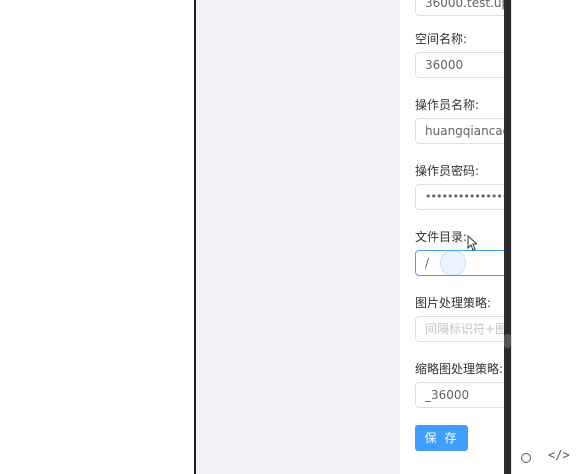 Image resolution: width=578 pixels, height=474 pixels. What do you see at coordinates (441, 438) in the screenshot?
I see `save-button: 保 存` at bounding box center [441, 438].